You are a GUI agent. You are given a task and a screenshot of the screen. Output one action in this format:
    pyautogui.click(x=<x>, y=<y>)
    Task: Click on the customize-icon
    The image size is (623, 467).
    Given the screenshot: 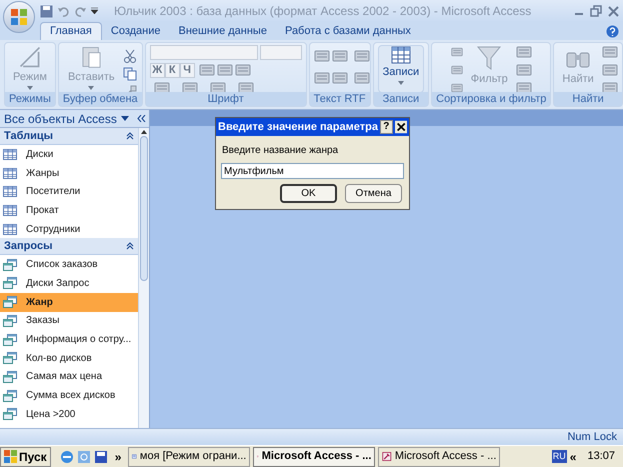 What is the action you would take?
    pyautogui.click(x=94, y=11)
    